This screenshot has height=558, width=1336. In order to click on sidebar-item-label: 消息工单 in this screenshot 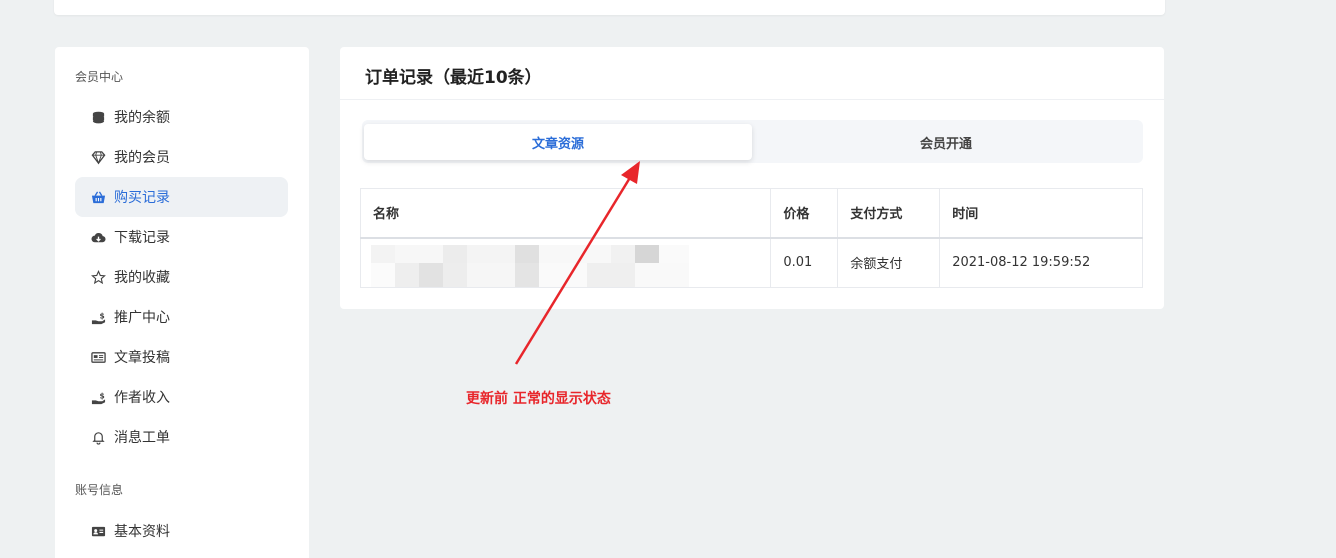, I will do `click(142, 438)`.